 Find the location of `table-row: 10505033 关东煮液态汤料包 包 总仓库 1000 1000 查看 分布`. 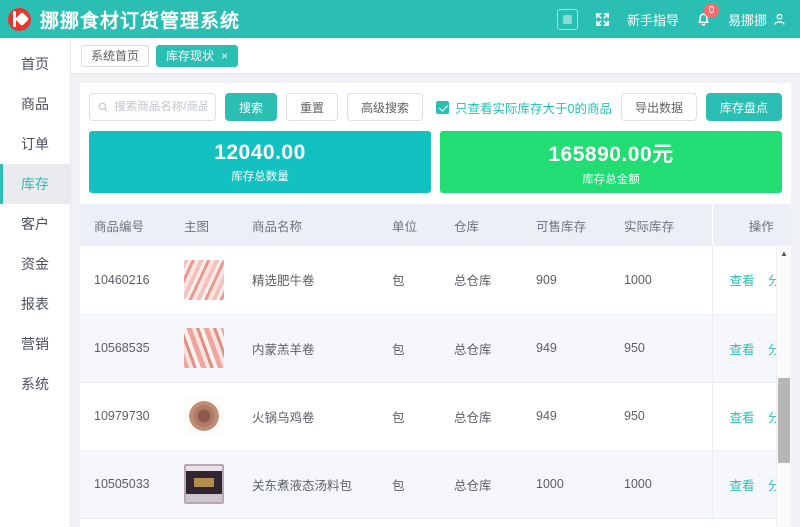

table-row: 10505033 关东煮液态汤料包 包 总仓库 1000 1000 查看 分布 is located at coordinates (435, 484).